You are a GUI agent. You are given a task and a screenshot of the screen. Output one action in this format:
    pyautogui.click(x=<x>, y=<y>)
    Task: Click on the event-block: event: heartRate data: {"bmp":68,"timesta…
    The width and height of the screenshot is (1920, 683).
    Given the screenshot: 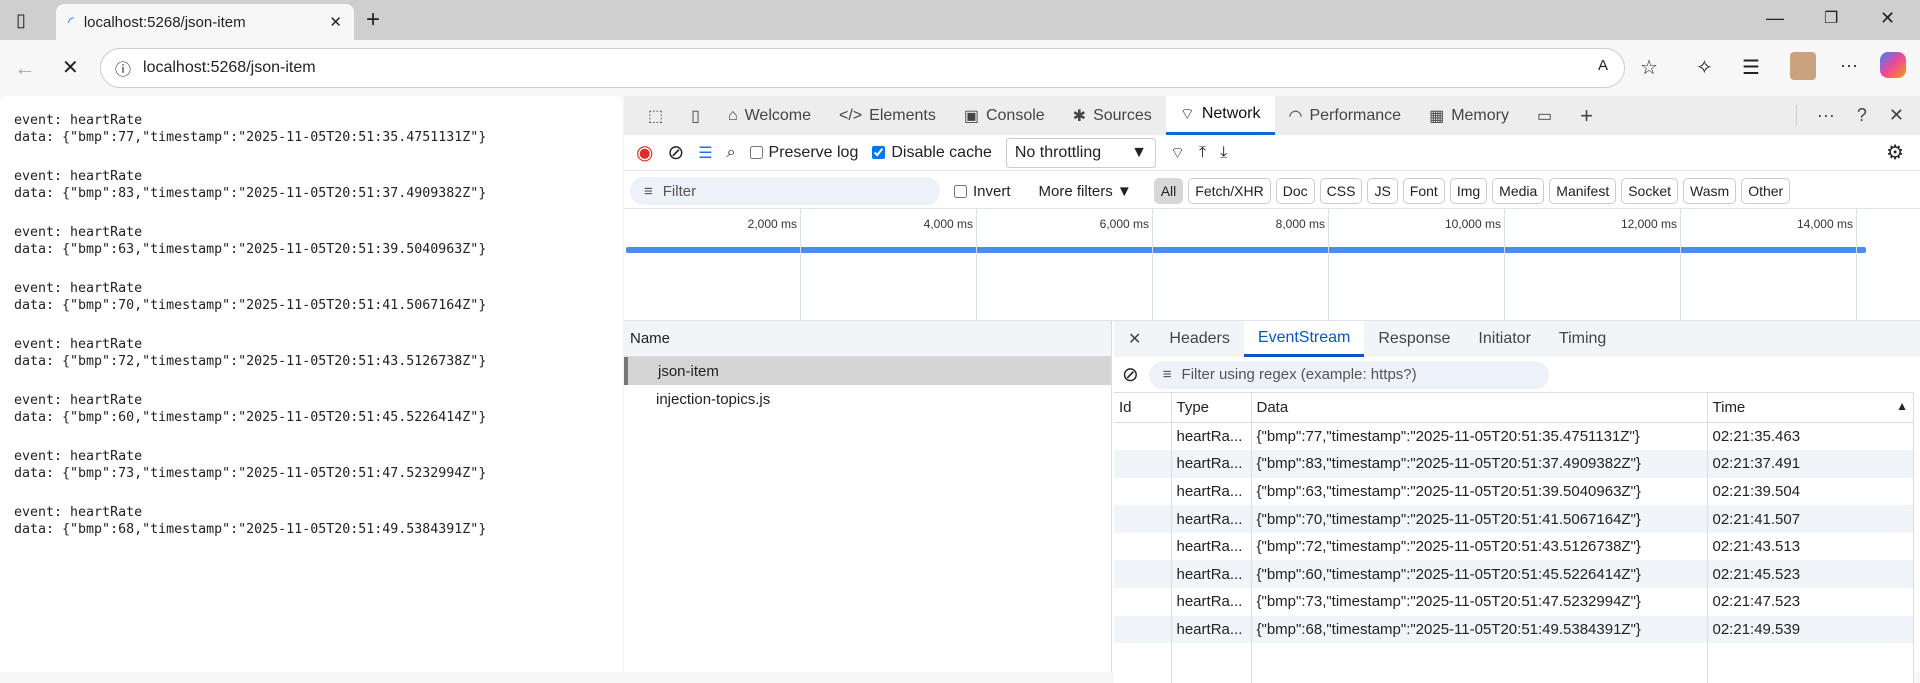 What is the action you would take?
    pyautogui.click(x=311, y=521)
    